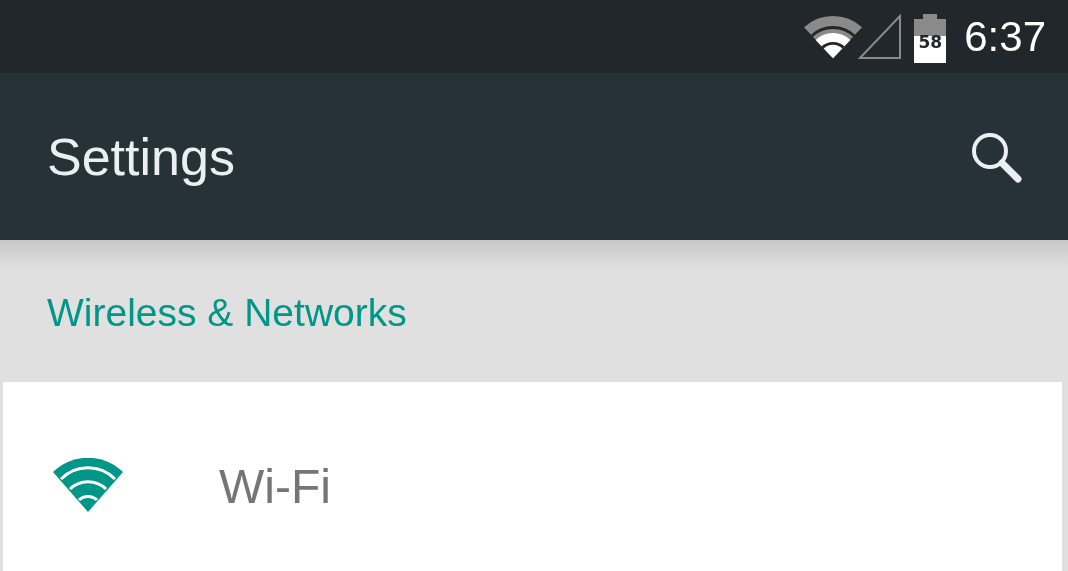  I want to click on battery-percent: 58, so click(930, 42).